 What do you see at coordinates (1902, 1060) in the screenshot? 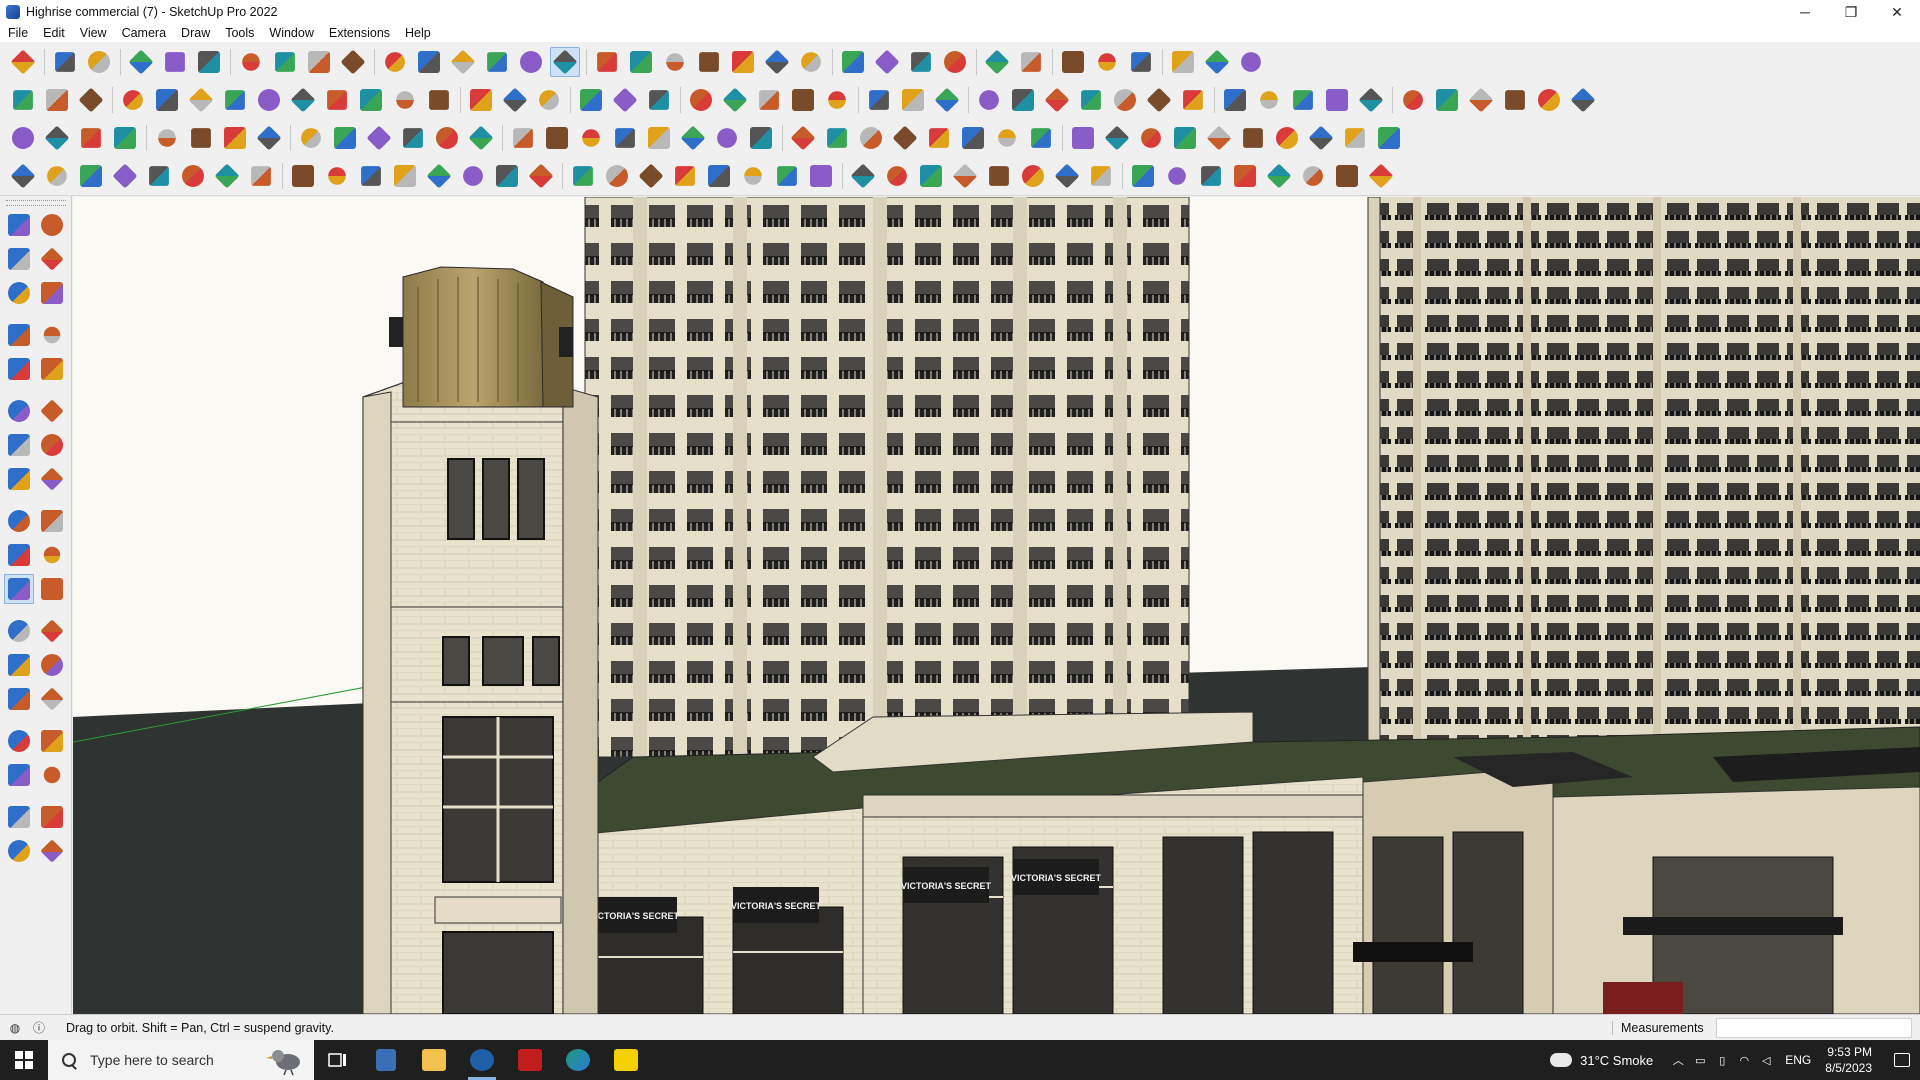
I see `notifications-button` at bounding box center [1902, 1060].